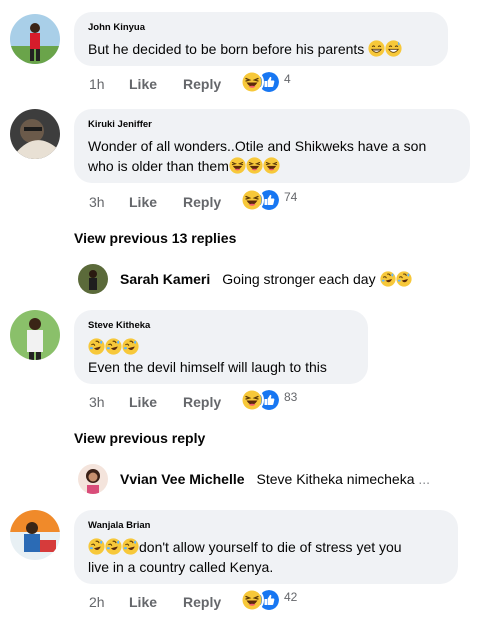 The width and height of the screenshot is (480, 618). Describe the element at coordinates (376, 48) in the screenshot. I see `grinning-emoji-icon` at that location.